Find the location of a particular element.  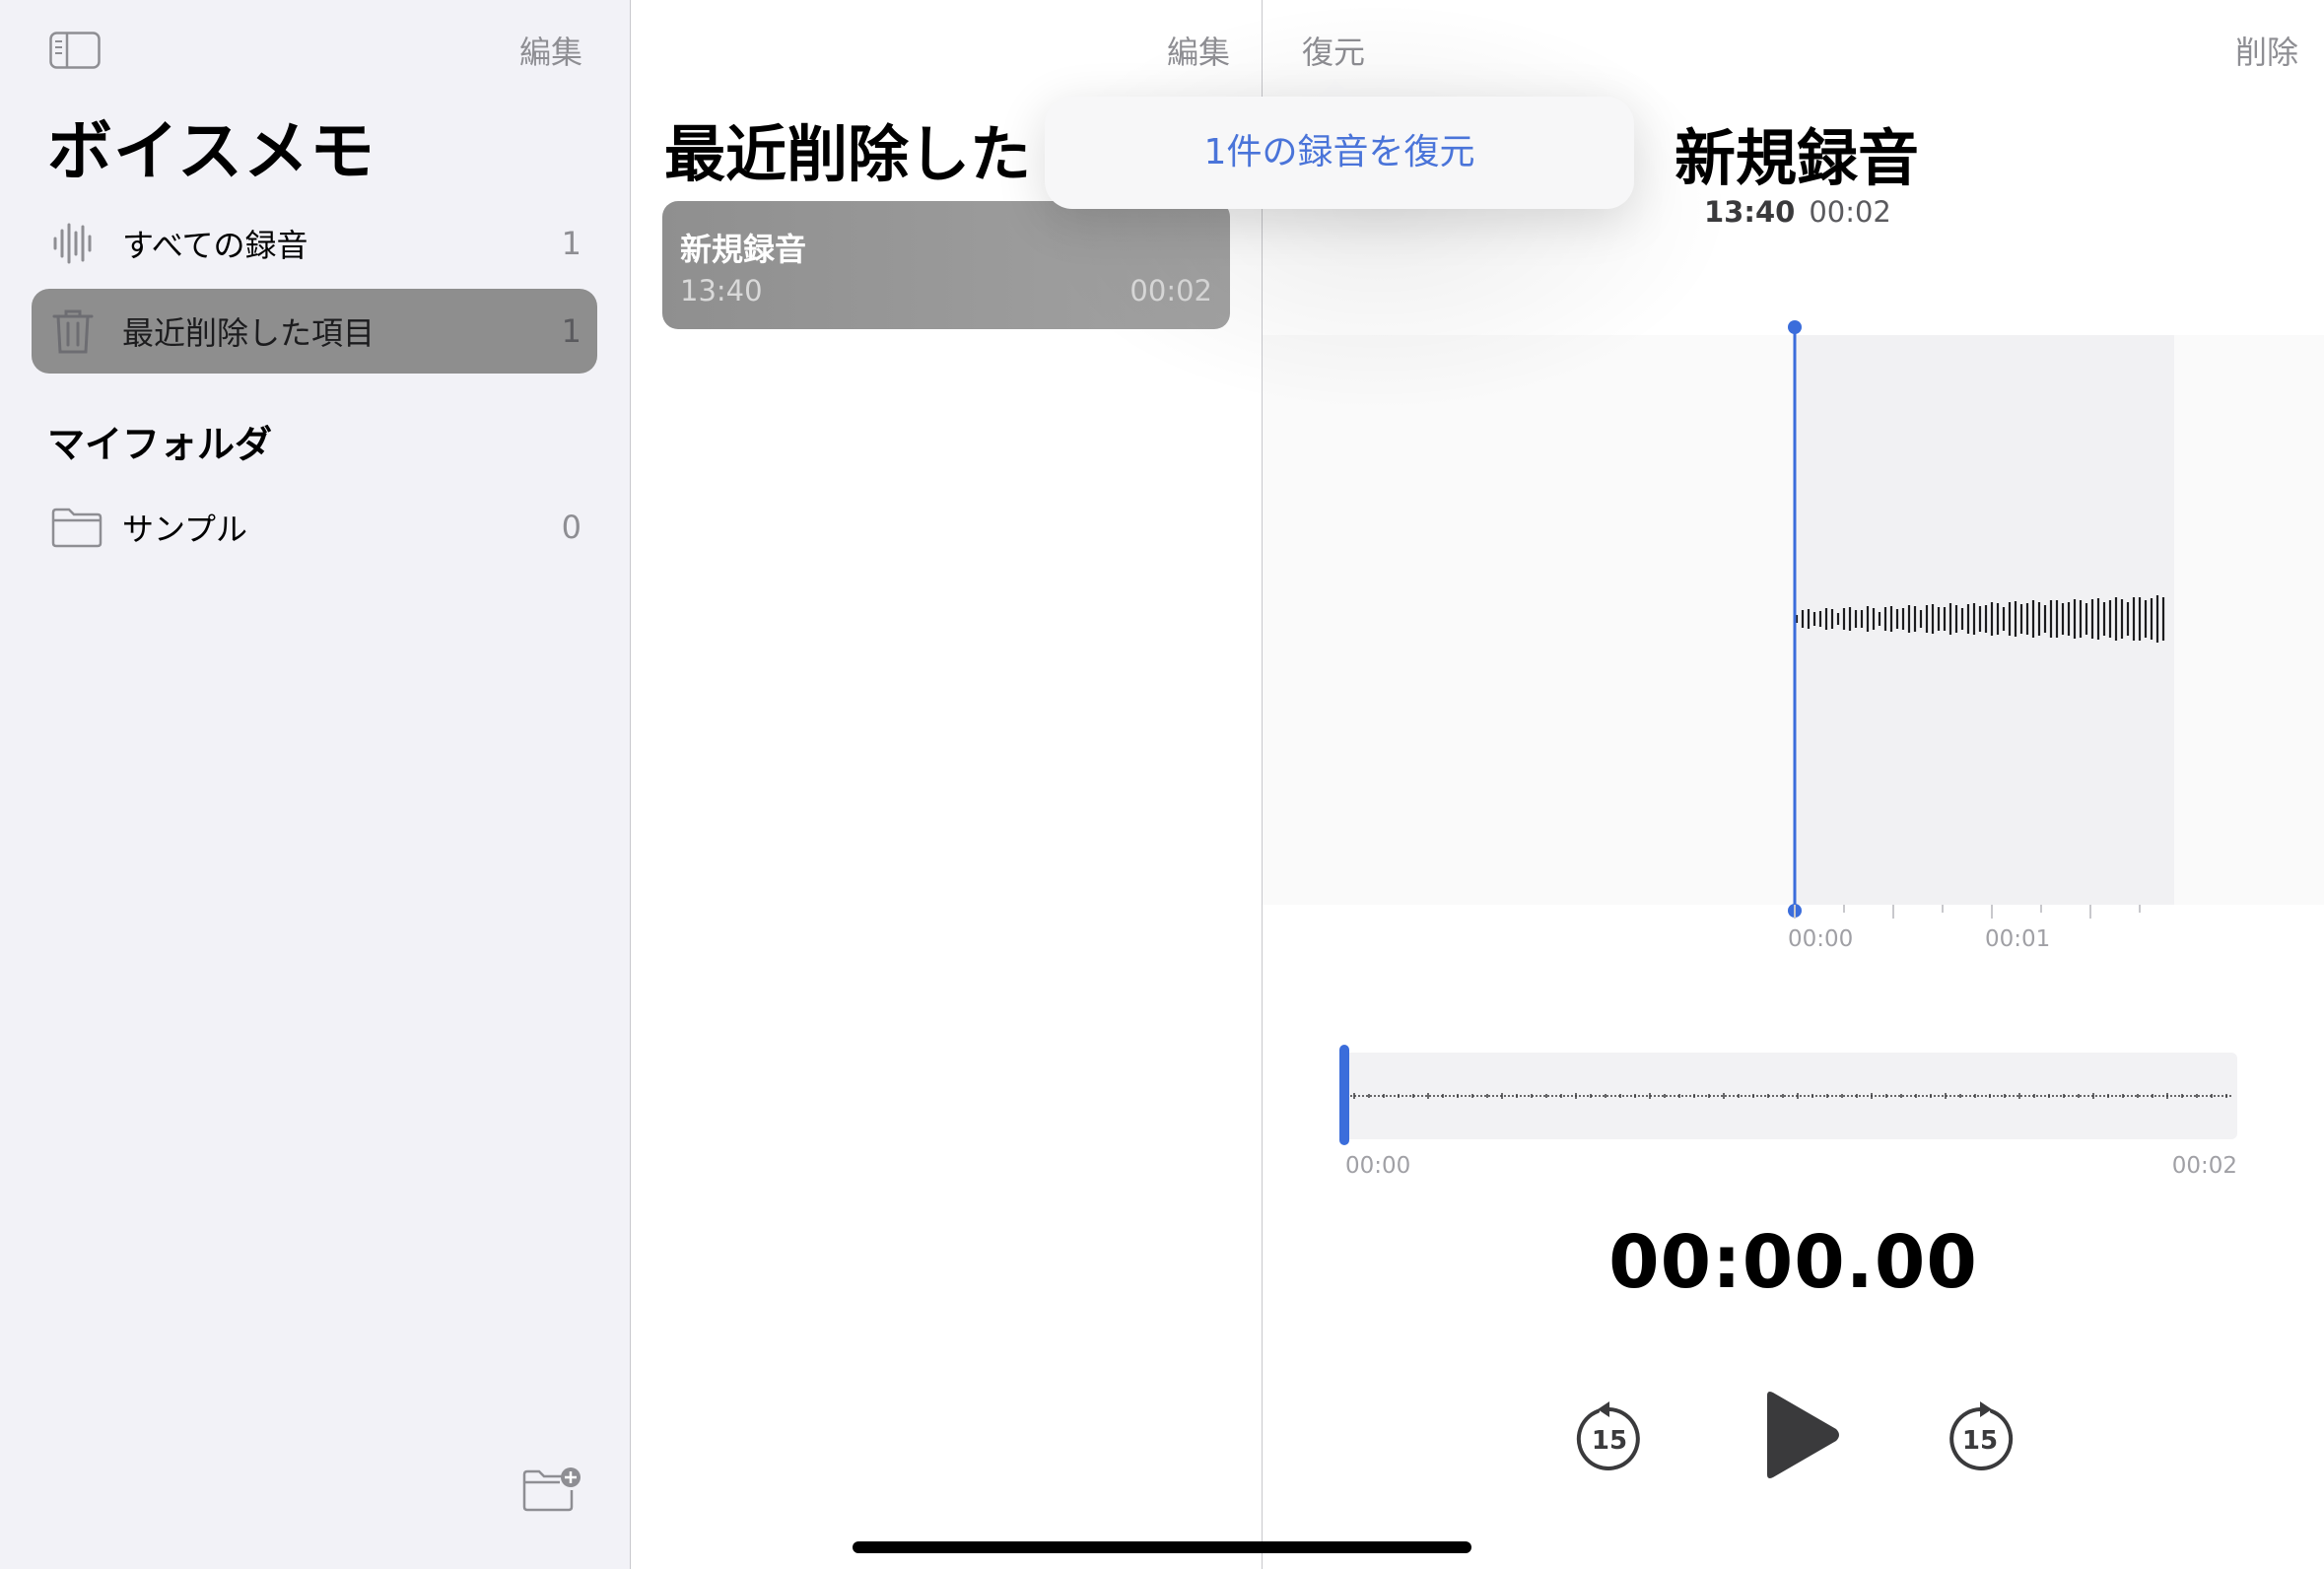

recording-date: 13:40 is located at coordinates (722, 291).